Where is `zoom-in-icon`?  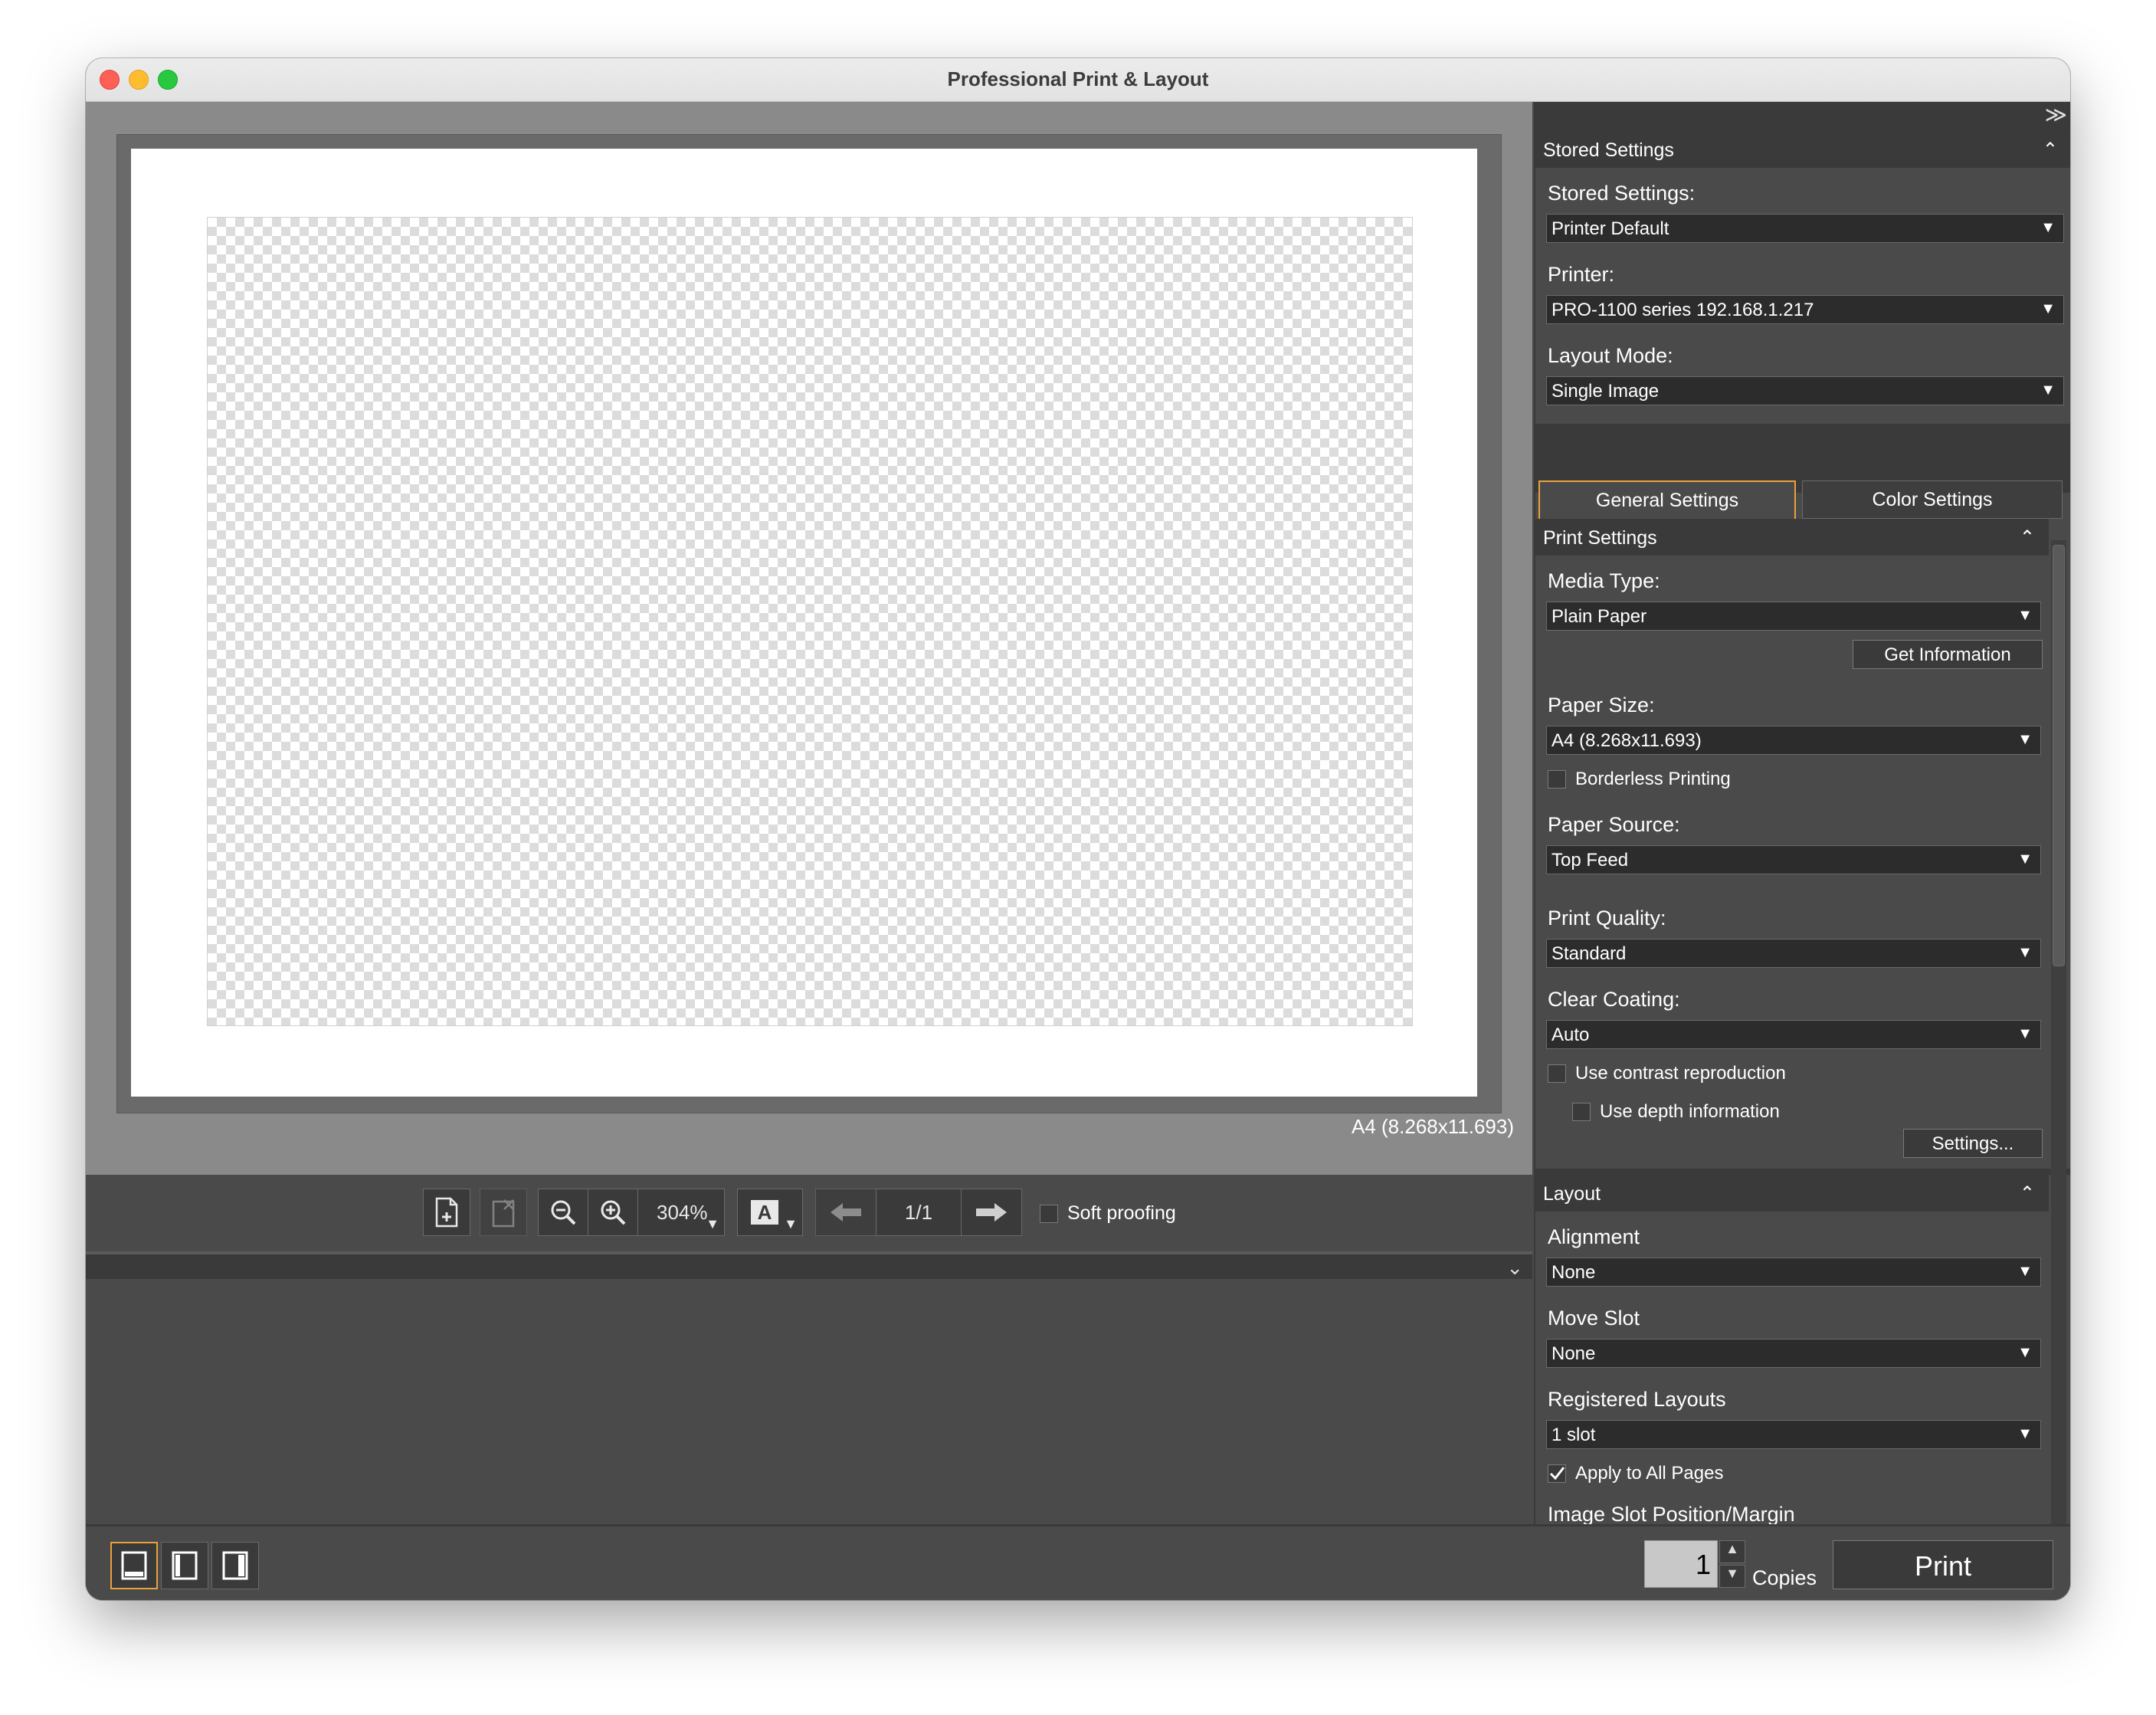 zoom-in-icon is located at coordinates (613, 1212).